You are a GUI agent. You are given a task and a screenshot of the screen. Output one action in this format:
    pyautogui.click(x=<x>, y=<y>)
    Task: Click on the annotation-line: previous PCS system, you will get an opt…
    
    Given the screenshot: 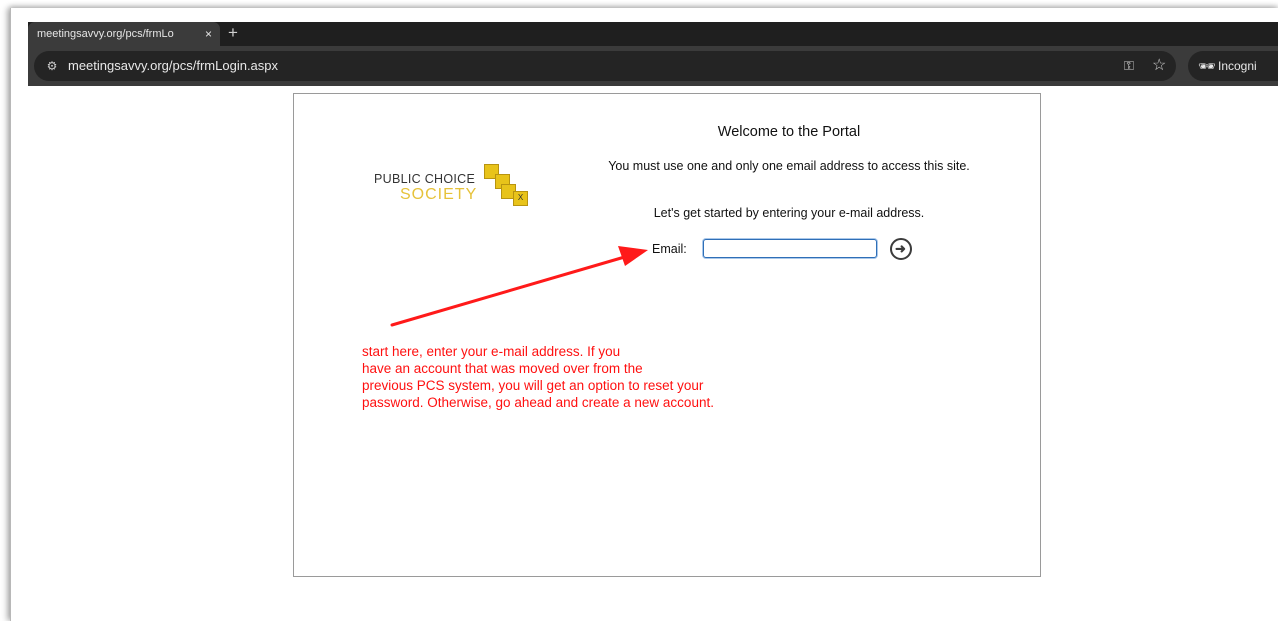 What is the action you would take?
    pyautogui.click(x=533, y=385)
    